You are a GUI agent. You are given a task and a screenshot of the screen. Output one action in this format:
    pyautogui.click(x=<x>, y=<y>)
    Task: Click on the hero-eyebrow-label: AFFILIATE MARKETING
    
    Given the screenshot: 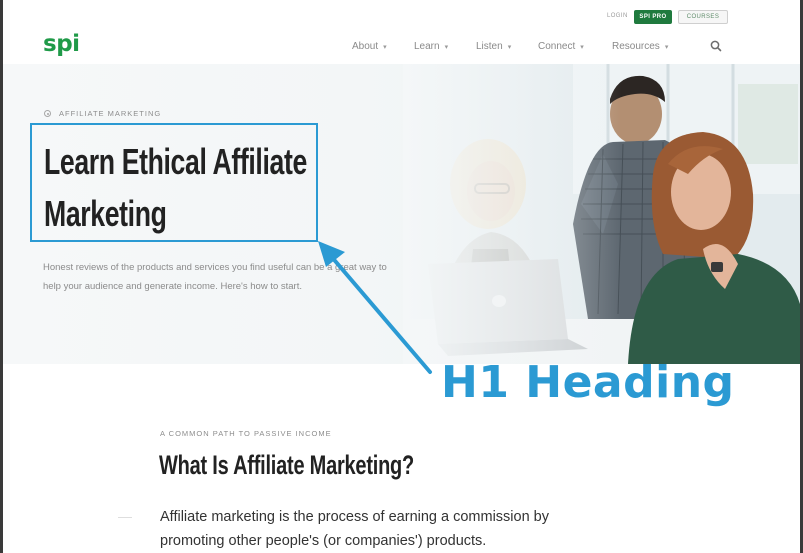 What is the action you would take?
    pyautogui.click(x=110, y=113)
    